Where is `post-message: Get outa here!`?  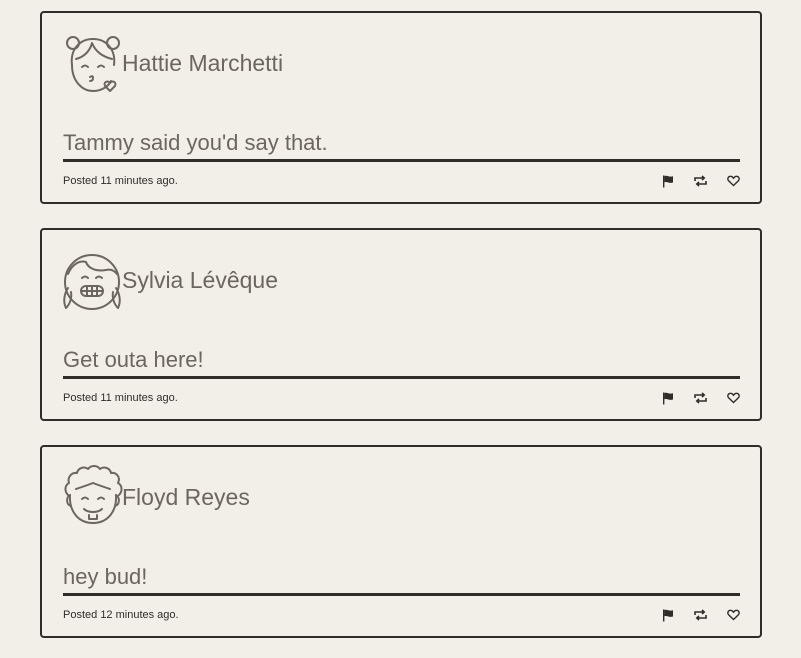
post-message: Get outa here! is located at coordinates (401, 362).